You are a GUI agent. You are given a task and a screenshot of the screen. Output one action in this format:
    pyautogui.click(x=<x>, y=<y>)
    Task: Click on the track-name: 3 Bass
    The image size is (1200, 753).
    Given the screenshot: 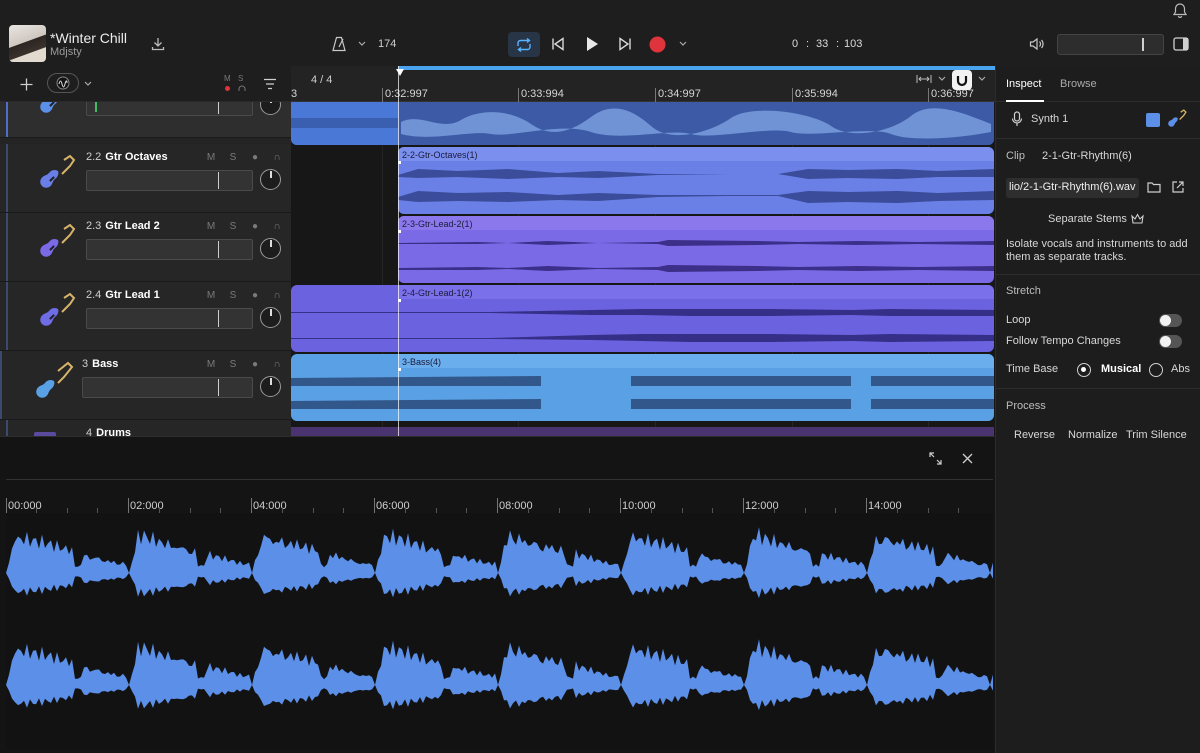 What is the action you would take?
    pyautogui.click(x=100, y=364)
    